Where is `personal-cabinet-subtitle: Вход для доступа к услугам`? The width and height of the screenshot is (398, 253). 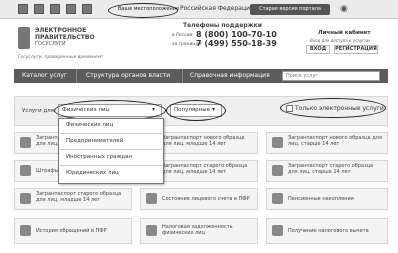 personal-cabinet-subtitle: Вход для доступа к услугам is located at coordinates (340, 40).